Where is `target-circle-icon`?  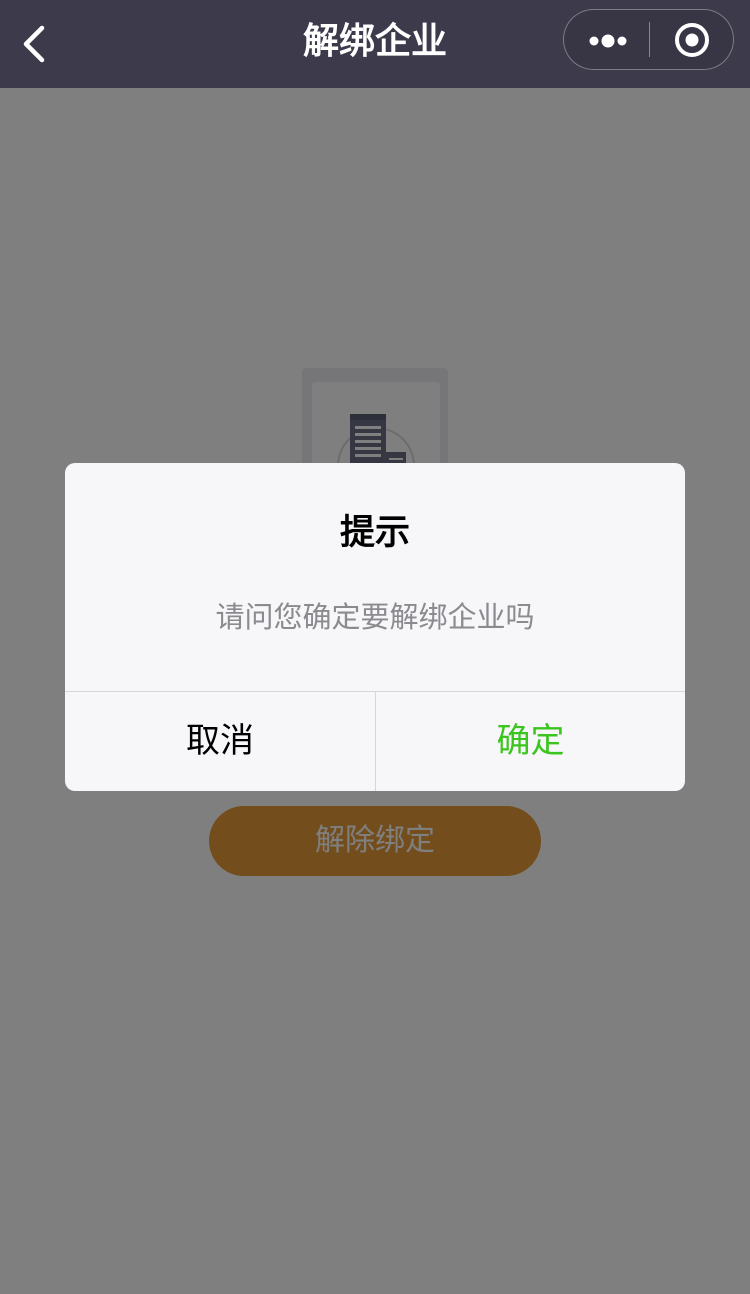 target-circle-icon is located at coordinates (692, 40).